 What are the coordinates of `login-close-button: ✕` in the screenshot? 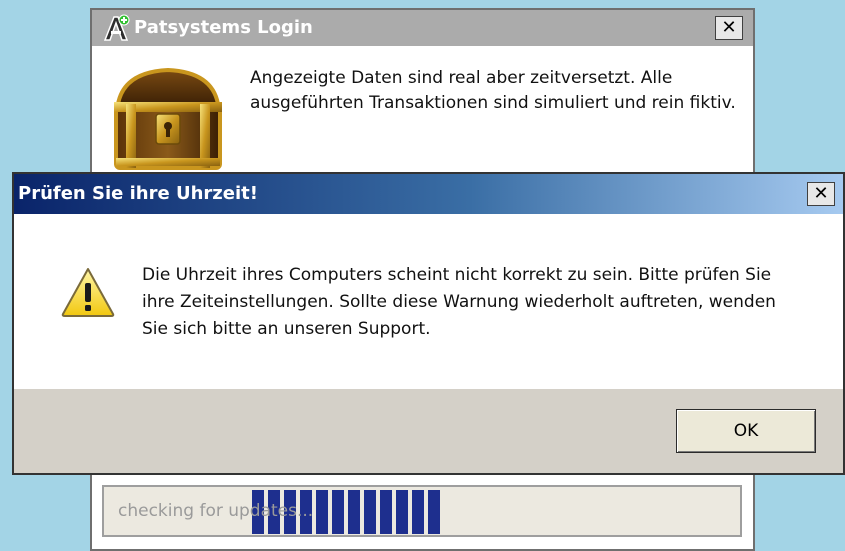 It's located at (729, 28).